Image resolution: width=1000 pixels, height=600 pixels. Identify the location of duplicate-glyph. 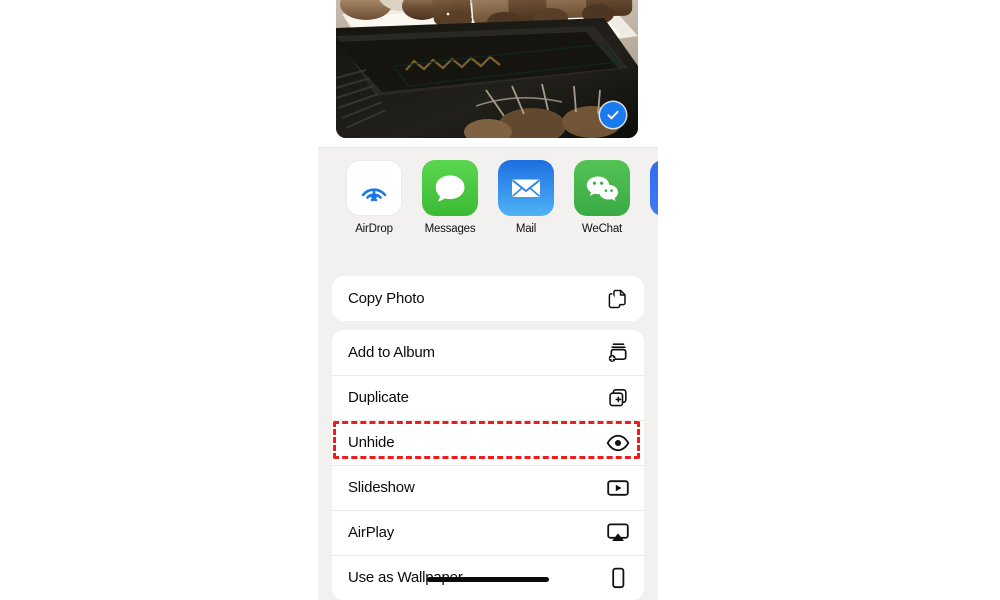
(618, 397).